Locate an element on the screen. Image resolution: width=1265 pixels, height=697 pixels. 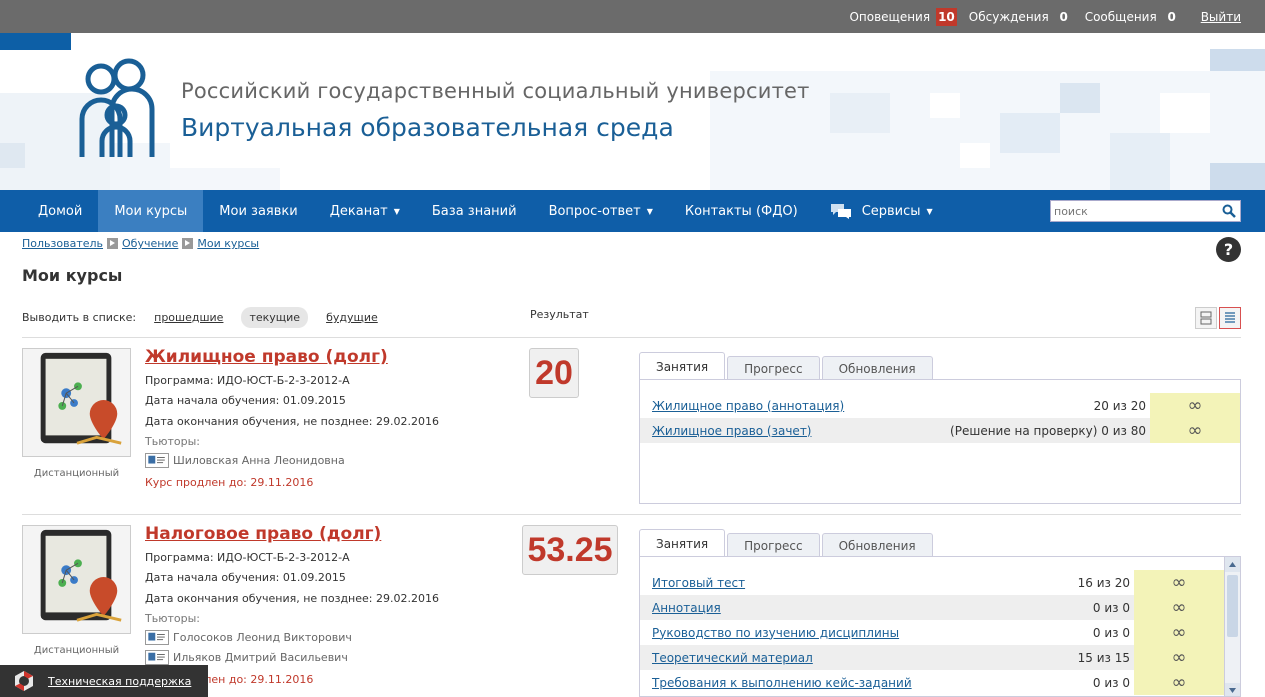
caret-down-icon: ▼ is located at coordinates (929, 211).